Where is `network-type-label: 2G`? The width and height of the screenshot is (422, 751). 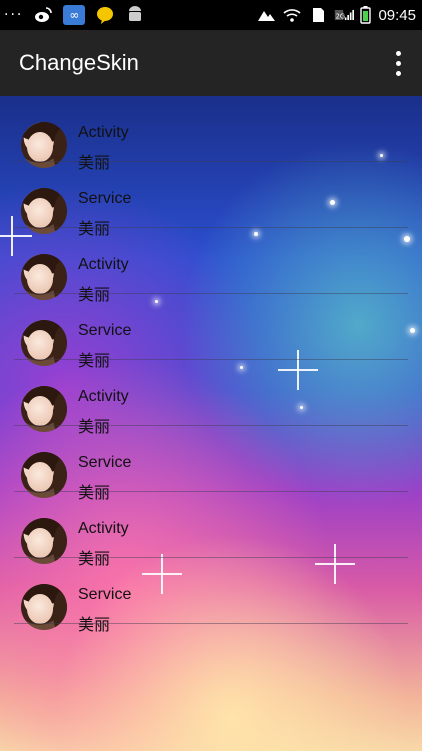
network-type-label: 2G is located at coordinates (340, 16).